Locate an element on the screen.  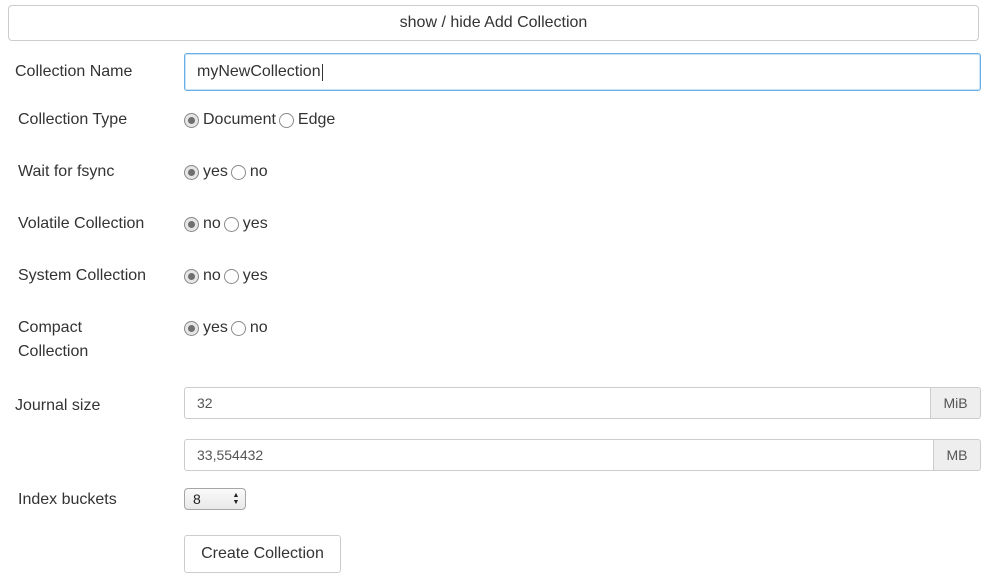
collection-name-value: myNewCollection is located at coordinates (259, 71).